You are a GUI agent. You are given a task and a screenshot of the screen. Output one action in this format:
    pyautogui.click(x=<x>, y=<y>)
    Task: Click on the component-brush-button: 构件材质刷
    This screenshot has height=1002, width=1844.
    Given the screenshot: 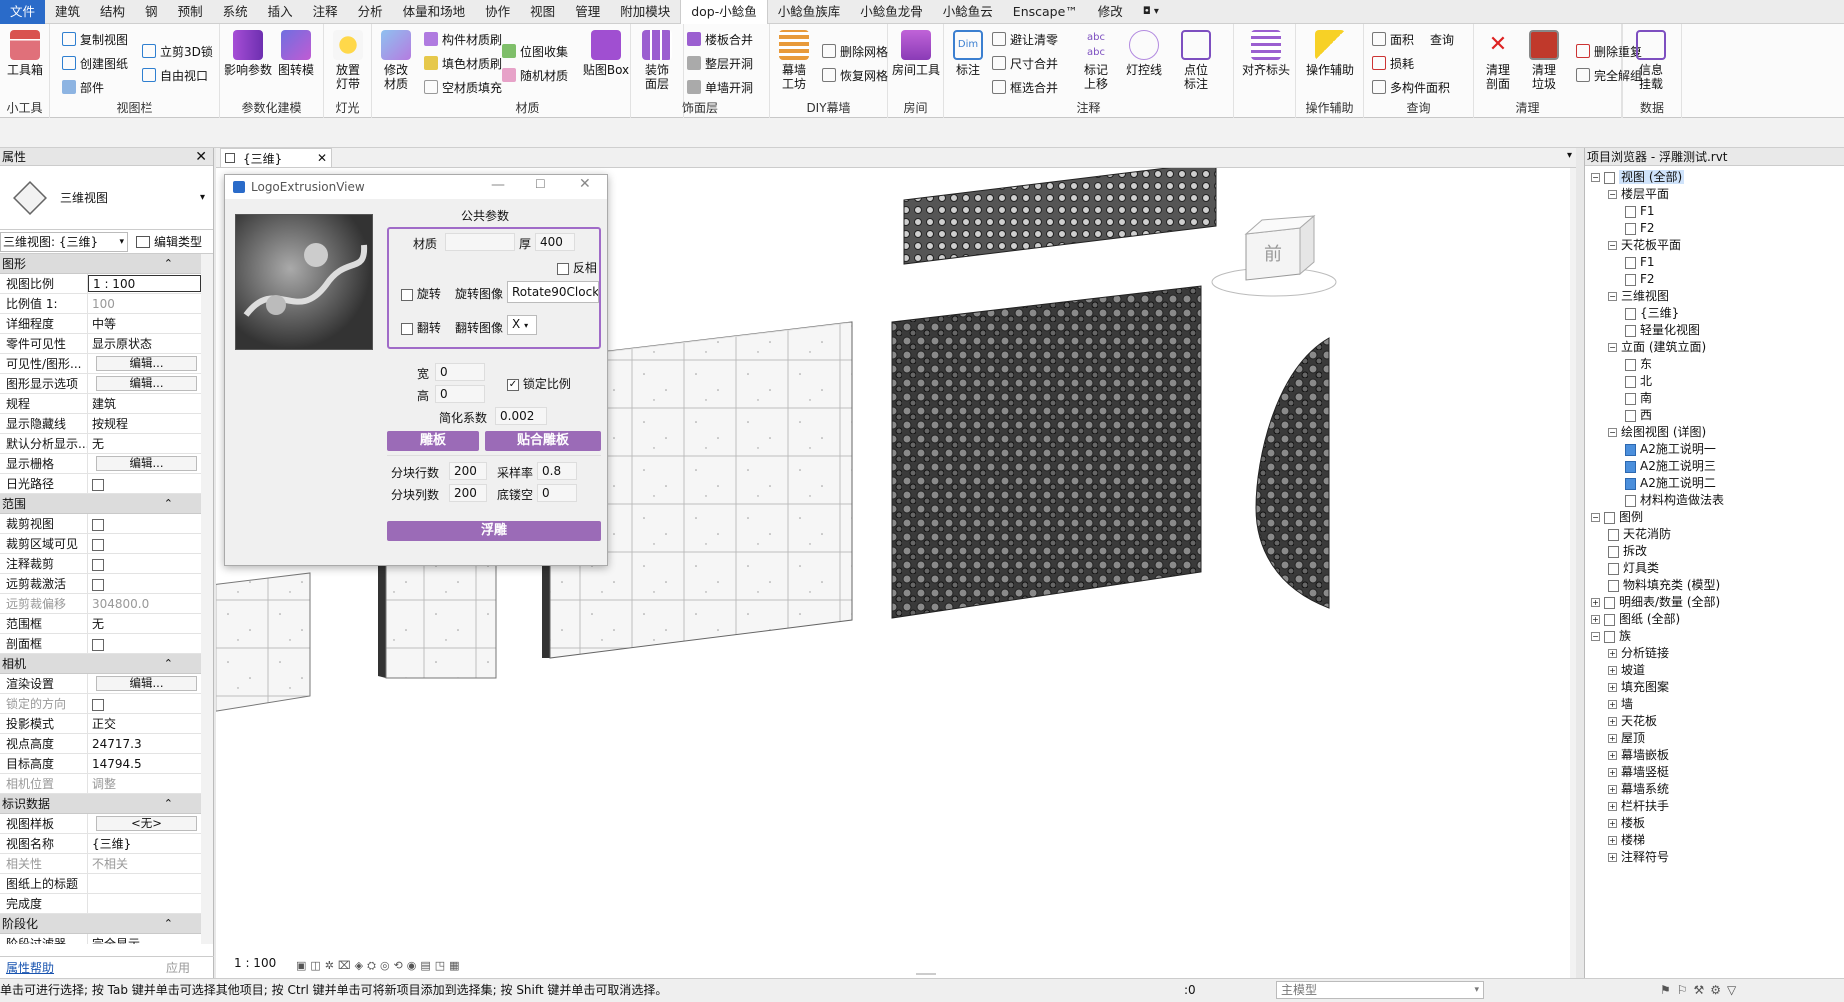 What is the action you would take?
    pyautogui.click(x=463, y=39)
    